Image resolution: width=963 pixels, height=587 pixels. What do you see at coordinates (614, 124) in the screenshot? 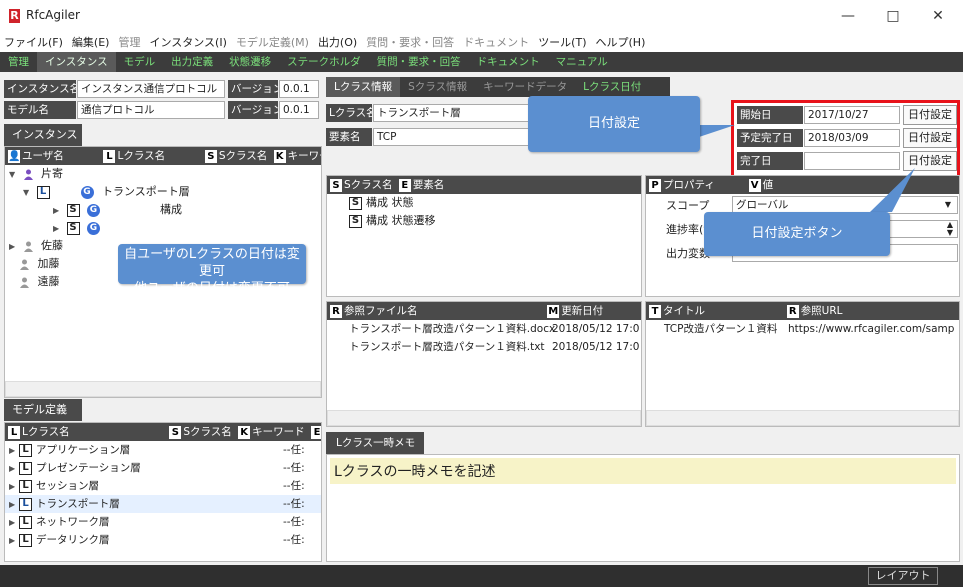
I see `callout-date-setting: 日付設定` at bounding box center [614, 124].